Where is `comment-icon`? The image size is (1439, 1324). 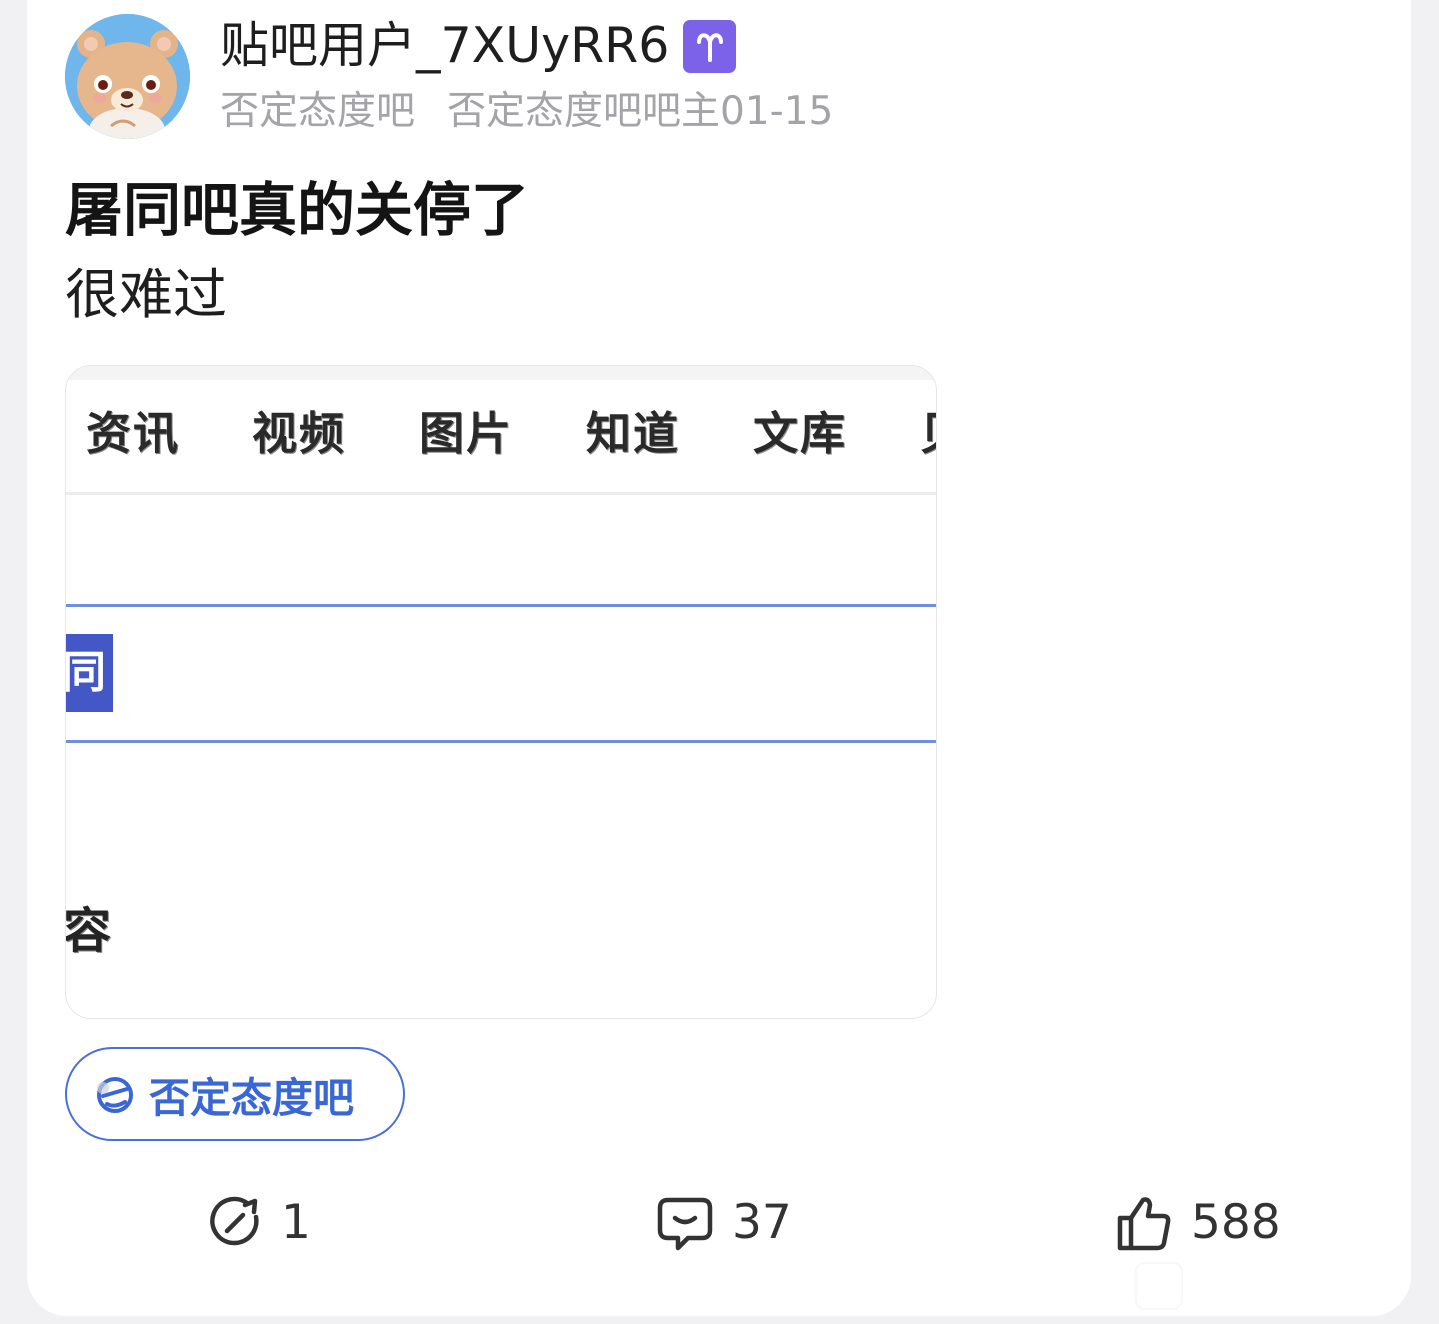
comment-icon is located at coordinates (685, 1224).